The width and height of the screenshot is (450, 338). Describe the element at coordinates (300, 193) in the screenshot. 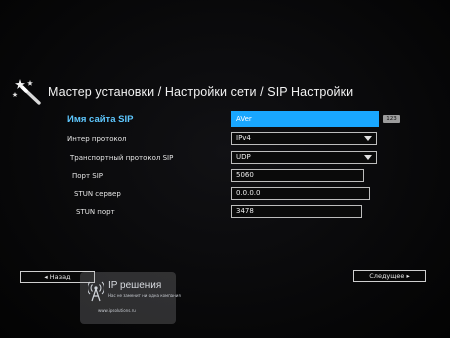

I see `stun-server-input: 0.0.0.0` at that location.